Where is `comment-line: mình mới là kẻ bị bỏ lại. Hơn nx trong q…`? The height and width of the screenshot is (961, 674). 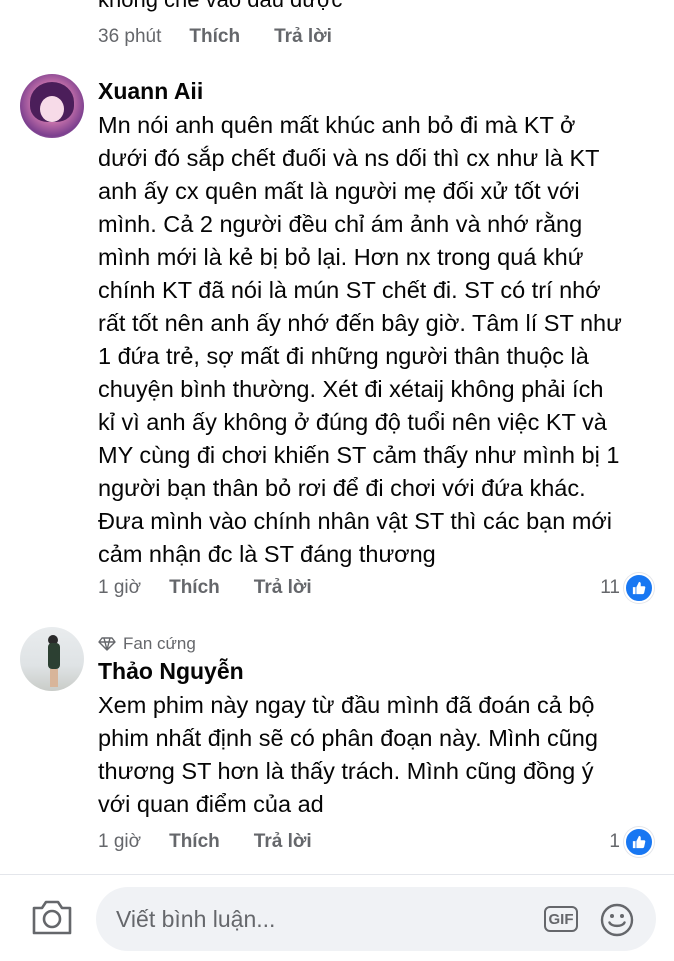 comment-line: mình mới là kẻ bị bỏ lại. Hơn nx trong q… is located at coordinates (341, 257).